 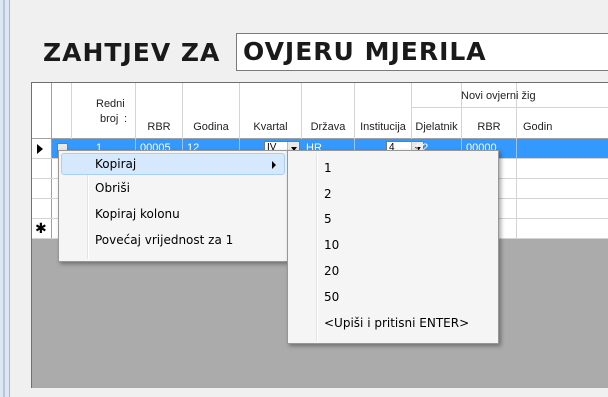 What do you see at coordinates (393, 271) in the screenshot?
I see `submenu-item-20: 20` at bounding box center [393, 271].